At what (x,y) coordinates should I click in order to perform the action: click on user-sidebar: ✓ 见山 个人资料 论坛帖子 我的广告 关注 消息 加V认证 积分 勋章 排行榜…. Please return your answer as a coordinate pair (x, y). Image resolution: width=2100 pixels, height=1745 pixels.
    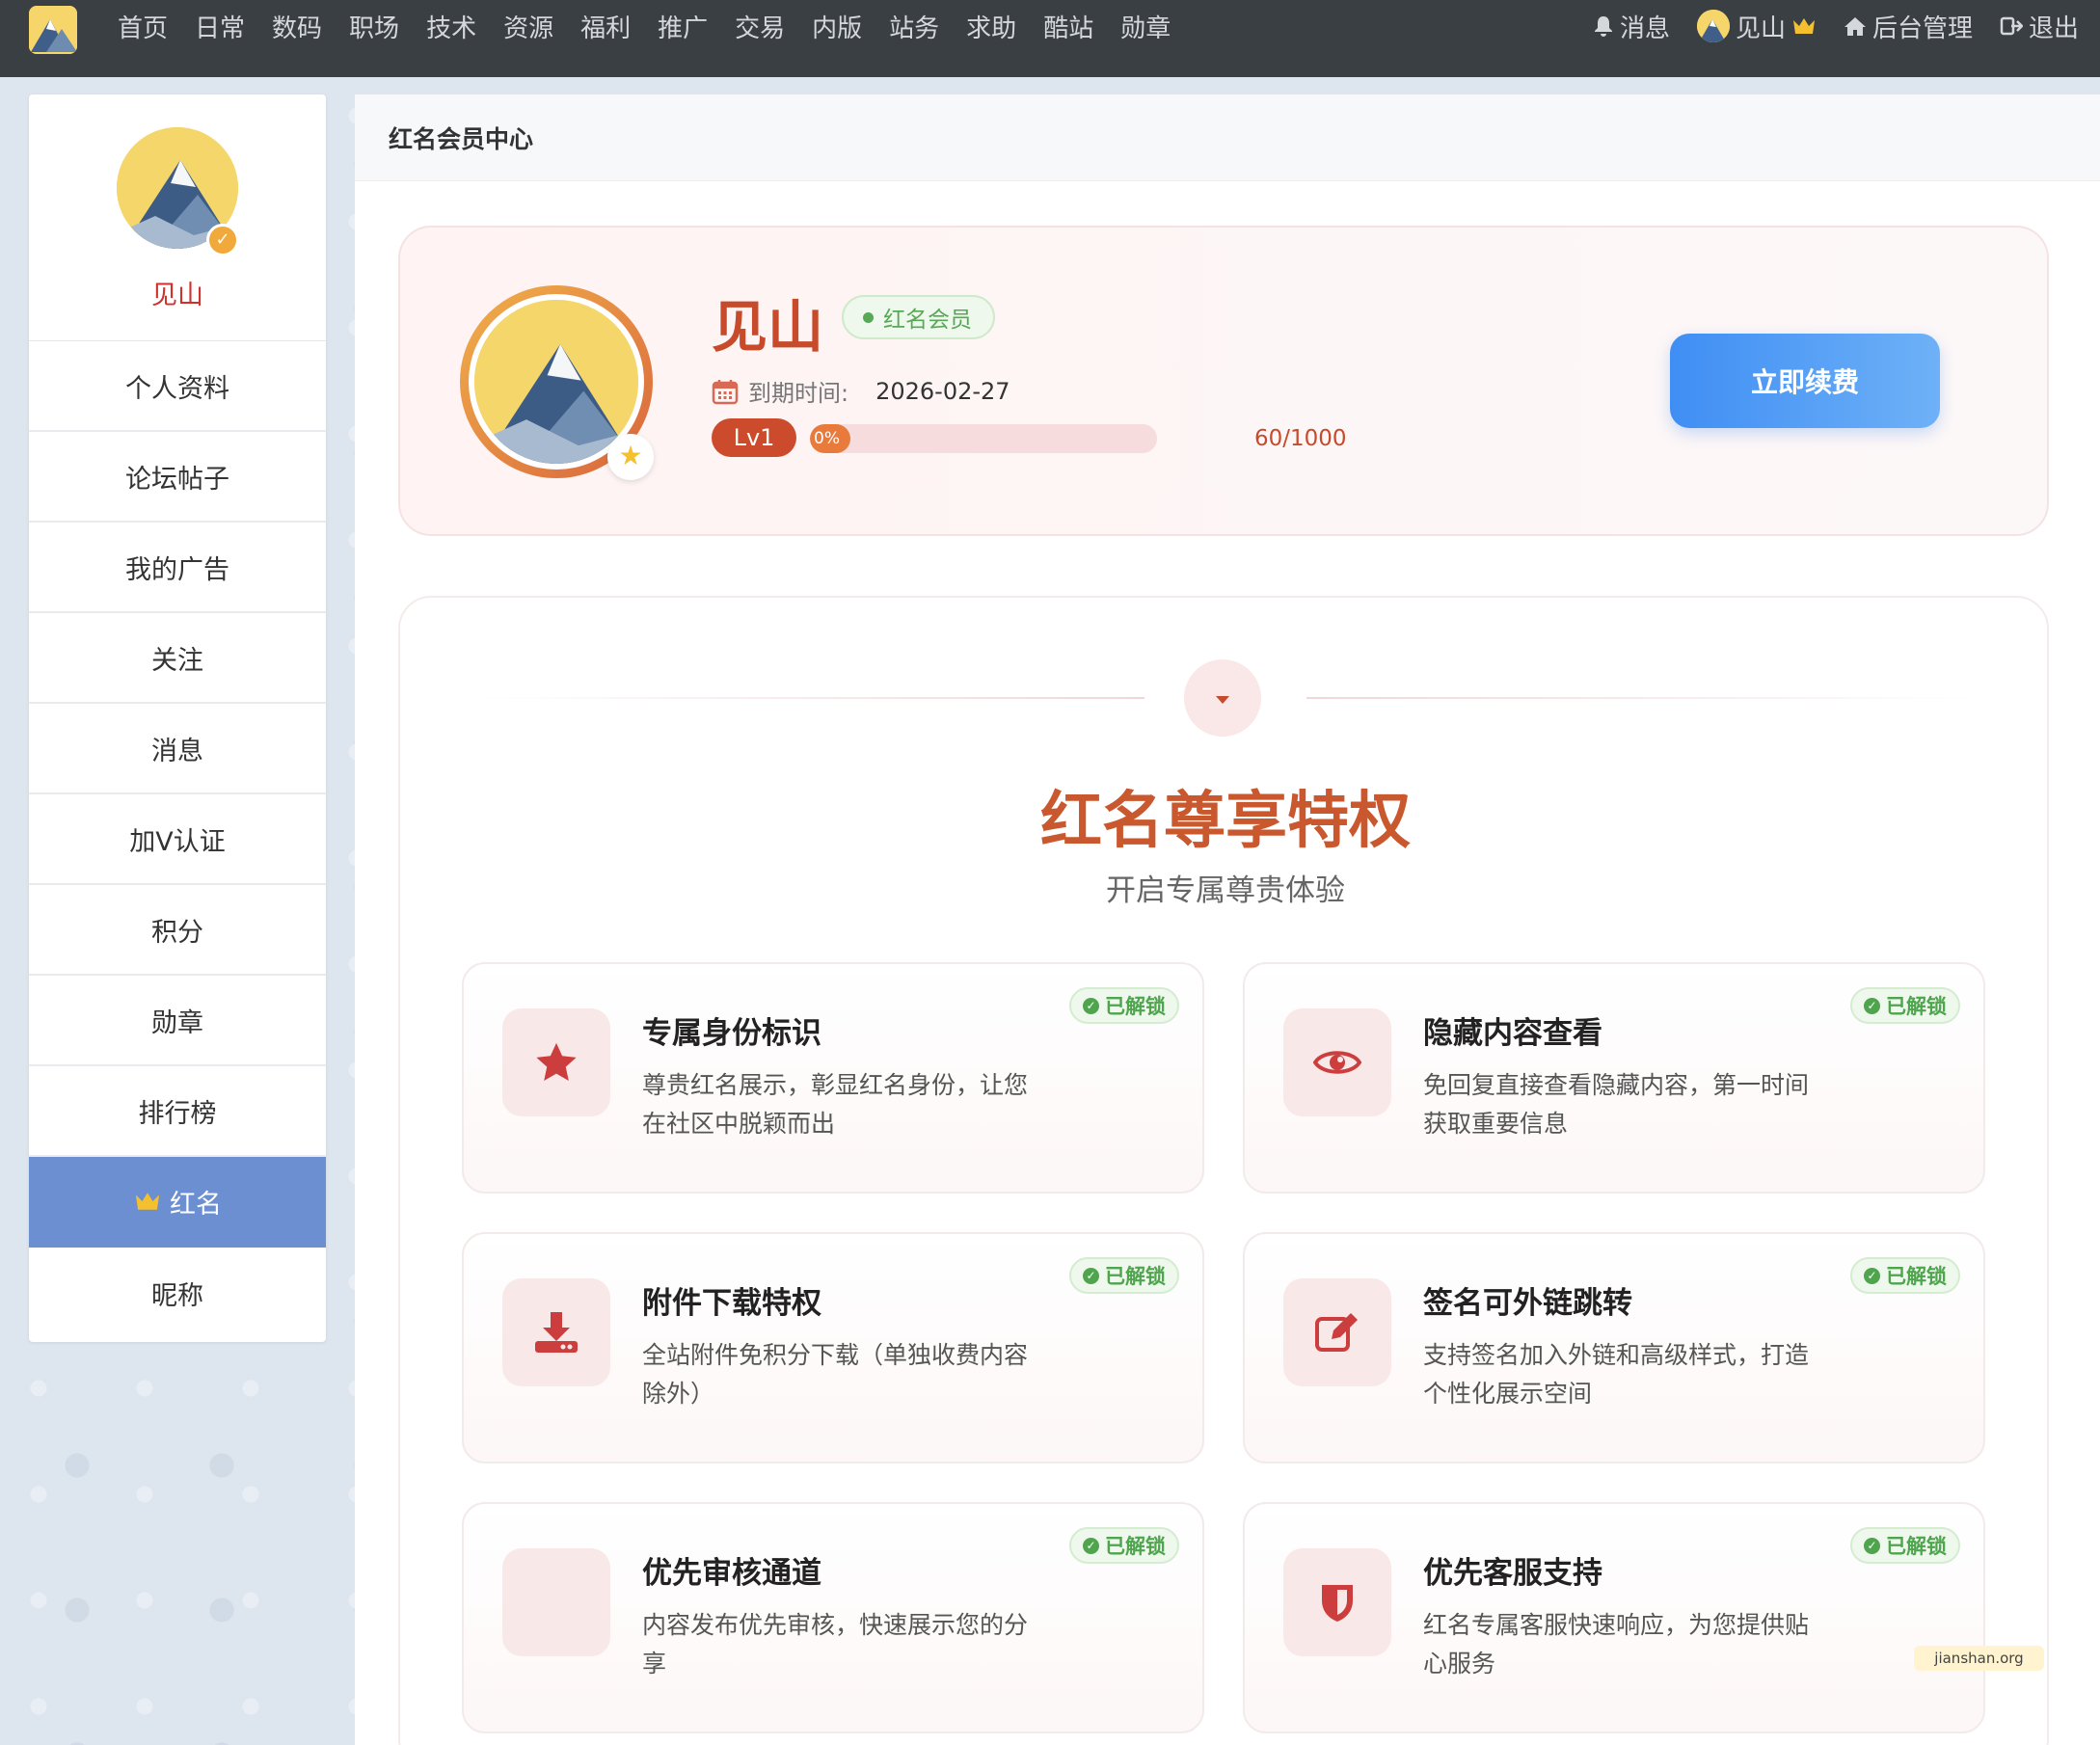
    Looking at the image, I should click on (177, 718).